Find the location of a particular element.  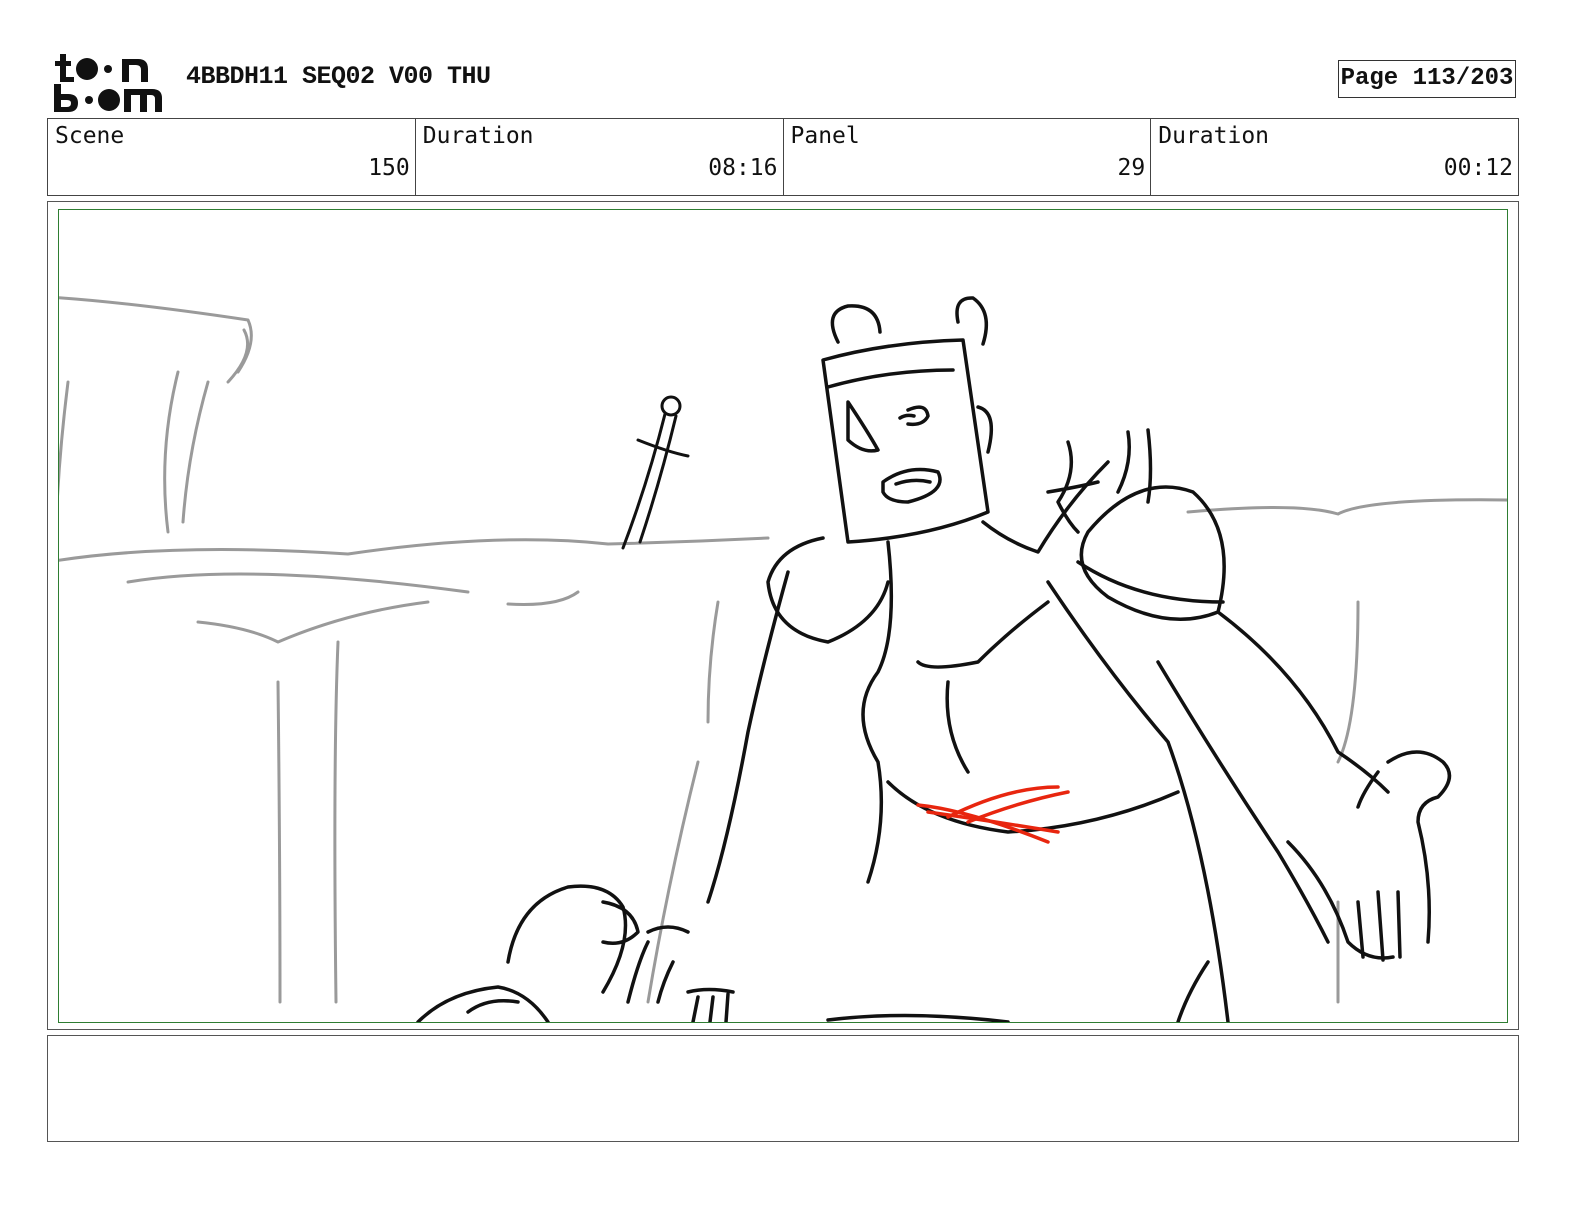

scene-duration-cell: Duration 08:16 is located at coordinates (600, 157).